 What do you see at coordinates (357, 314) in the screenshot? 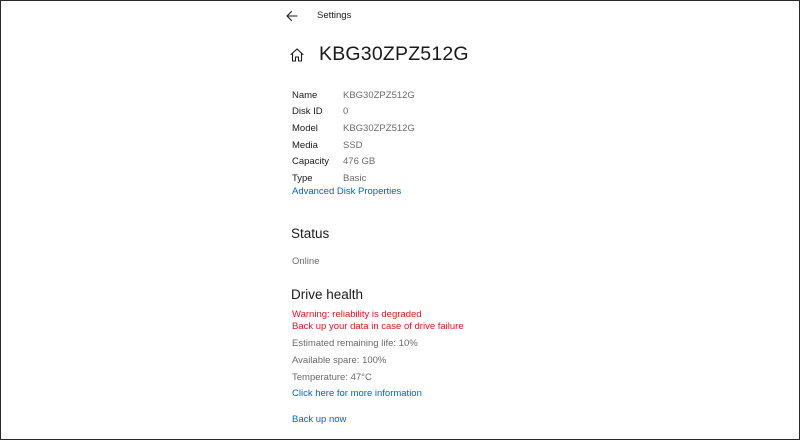
I see `reliability-warning: Warning: reliability is degraded` at bounding box center [357, 314].